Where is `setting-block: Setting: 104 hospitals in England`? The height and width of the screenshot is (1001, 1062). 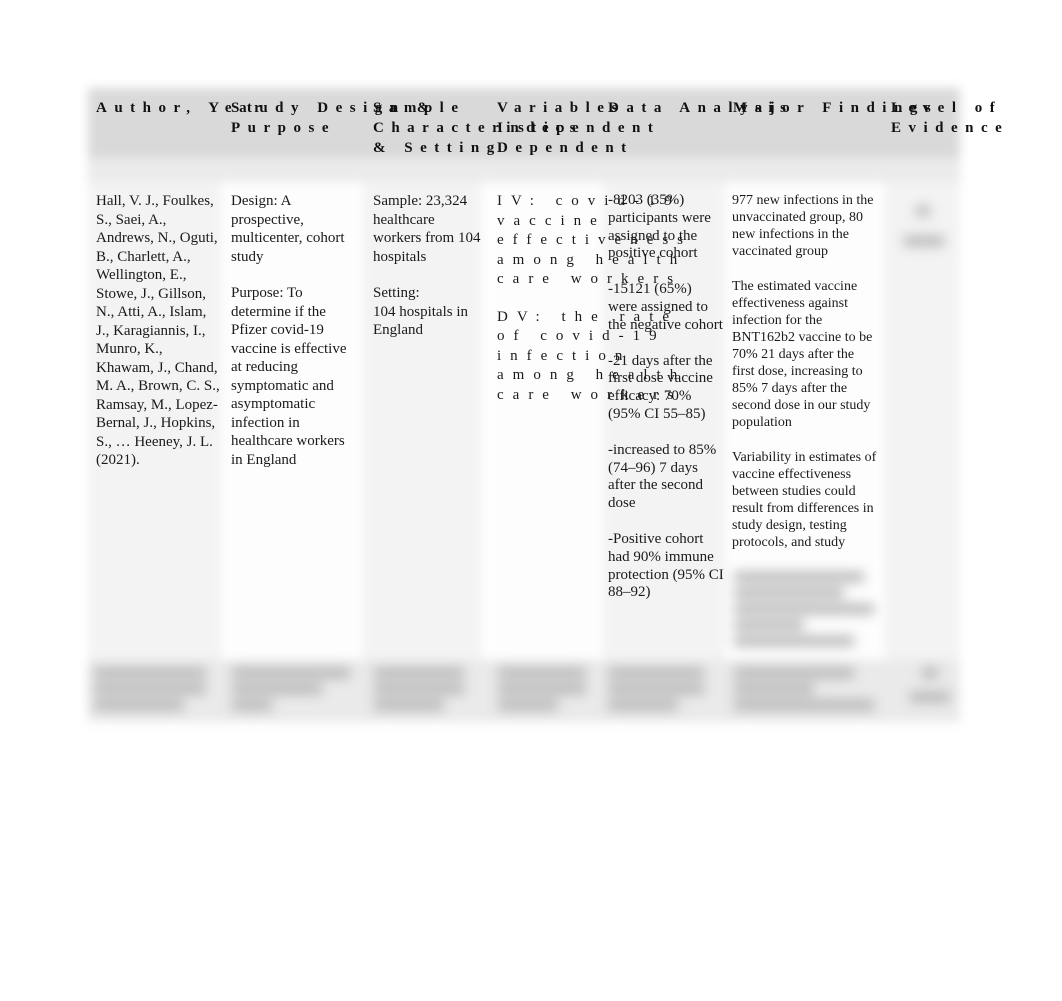
setting-block: Setting: 104 hospitals in England is located at coordinates (429, 312).